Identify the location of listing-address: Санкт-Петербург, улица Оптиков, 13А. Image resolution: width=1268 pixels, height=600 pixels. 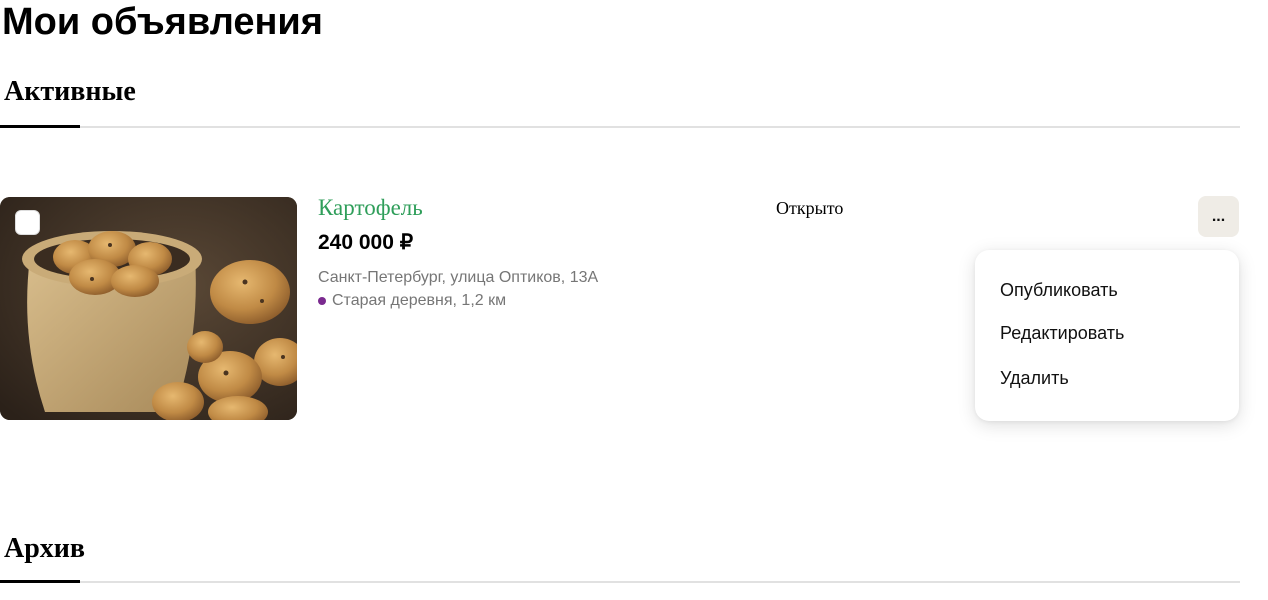
(458, 277).